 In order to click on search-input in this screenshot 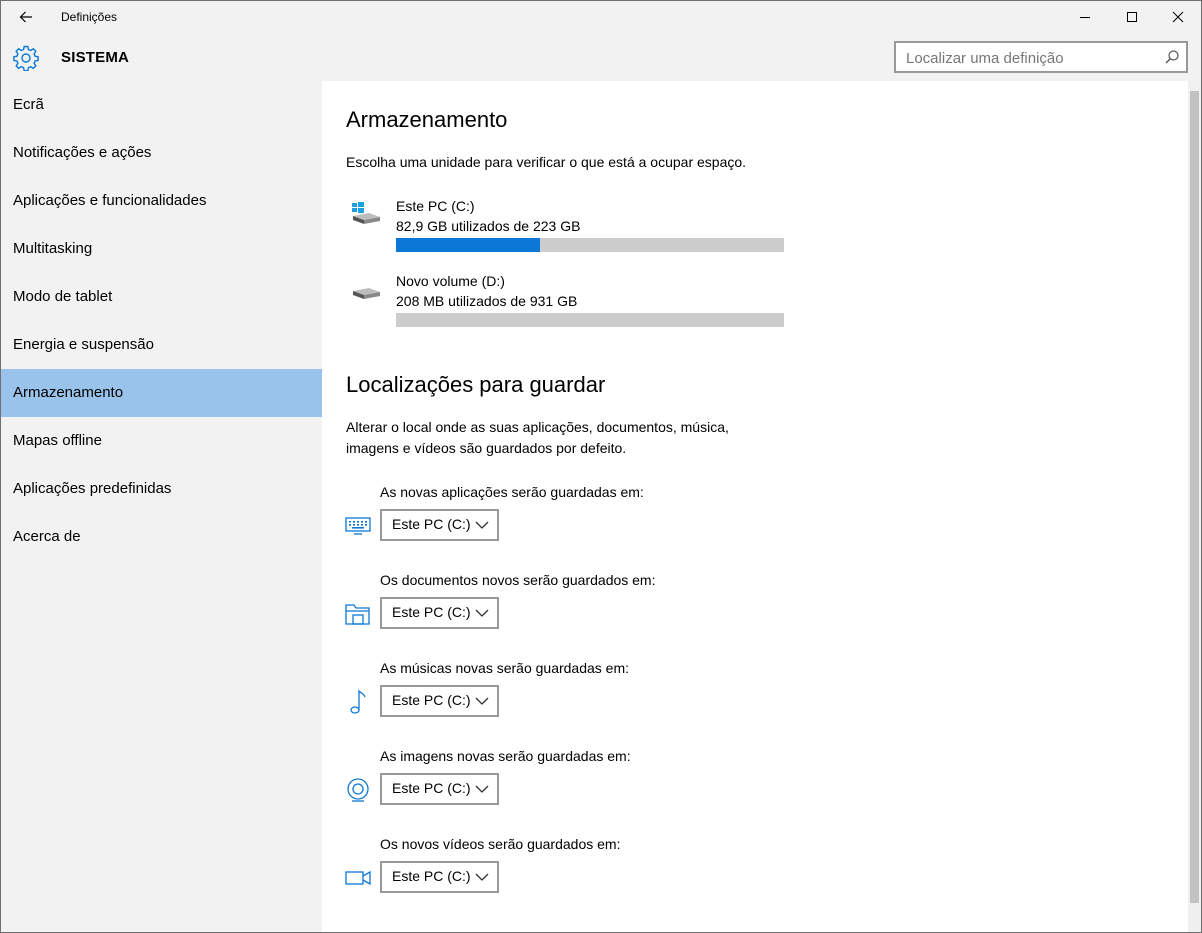, I will do `click(1031, 58)`.